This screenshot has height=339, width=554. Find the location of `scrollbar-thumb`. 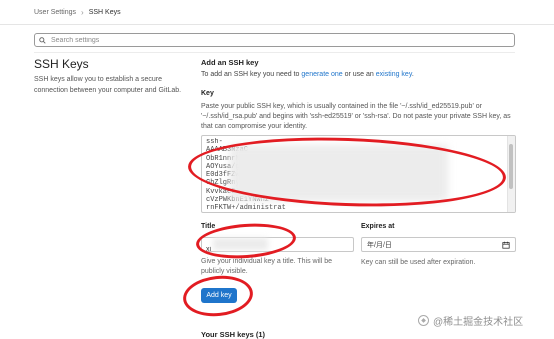

scrollbar-thumb is located at coordinates (511, 166).